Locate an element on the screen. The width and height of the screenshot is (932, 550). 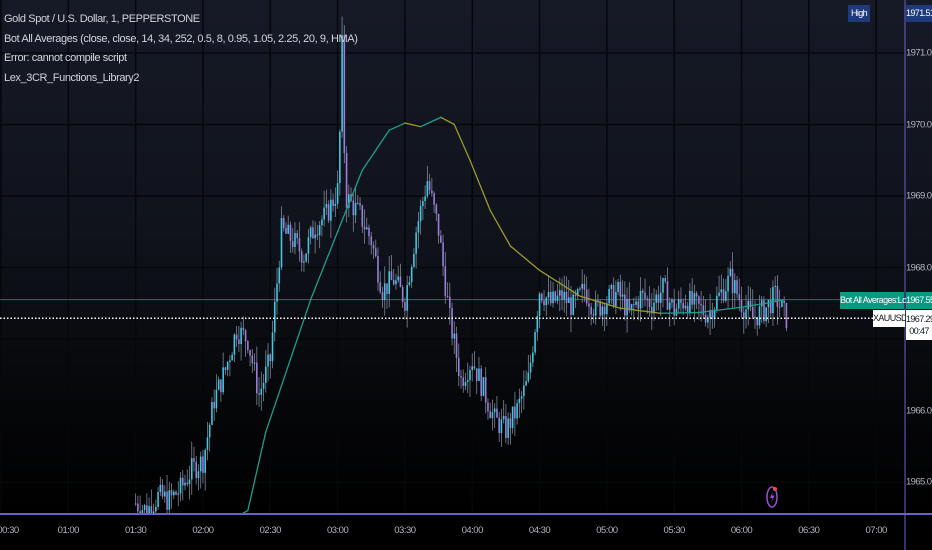
lightning-alert-icon is located at coordinates (773, 497).